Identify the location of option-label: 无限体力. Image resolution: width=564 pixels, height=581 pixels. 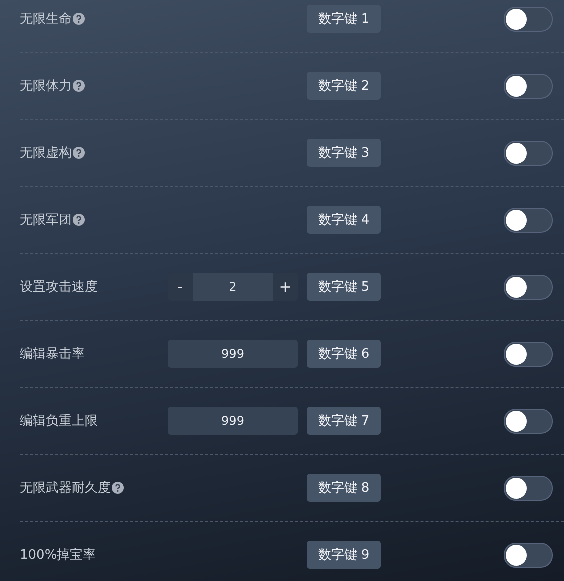
(46, 86).